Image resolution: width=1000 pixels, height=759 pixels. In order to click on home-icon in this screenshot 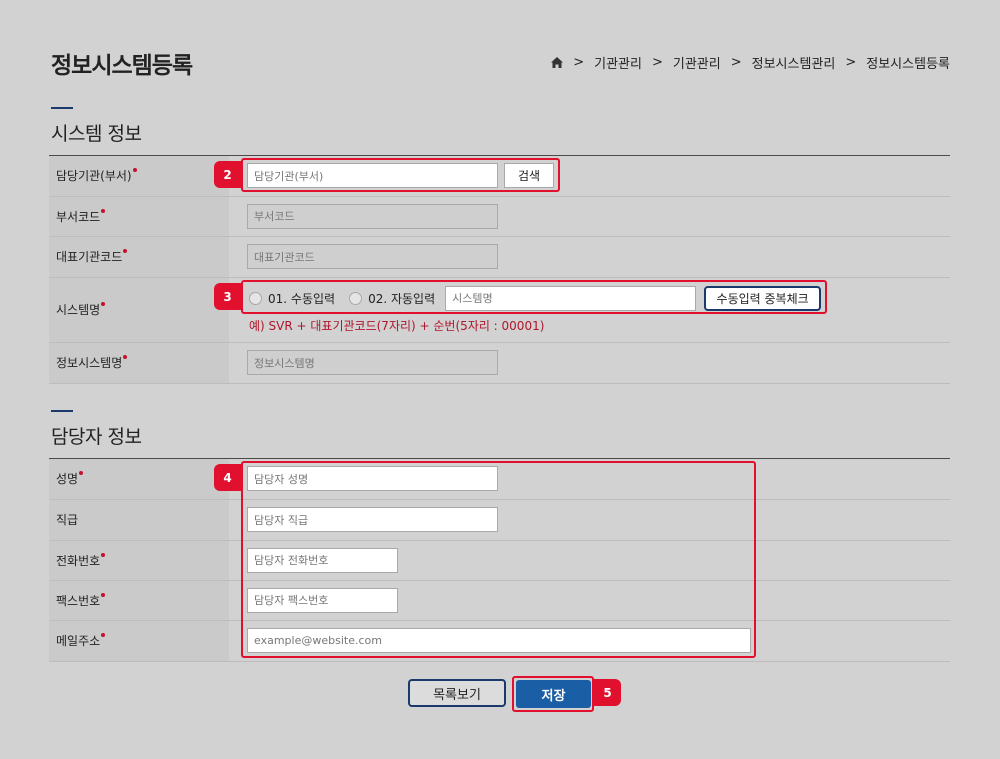, I will do `click(557, 62)`.